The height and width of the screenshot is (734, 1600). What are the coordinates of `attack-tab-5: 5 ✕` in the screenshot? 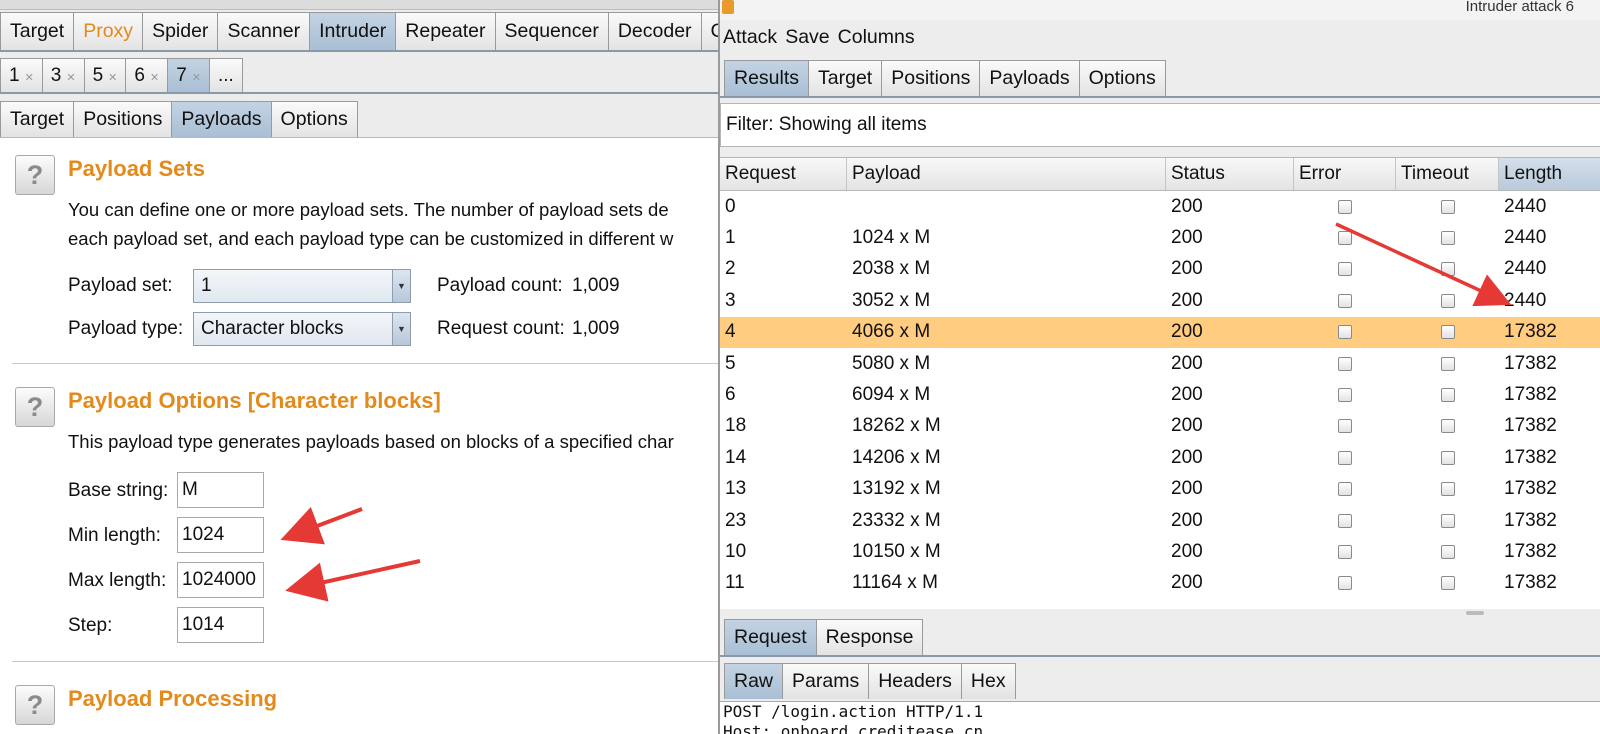 It's located at (105, 75).